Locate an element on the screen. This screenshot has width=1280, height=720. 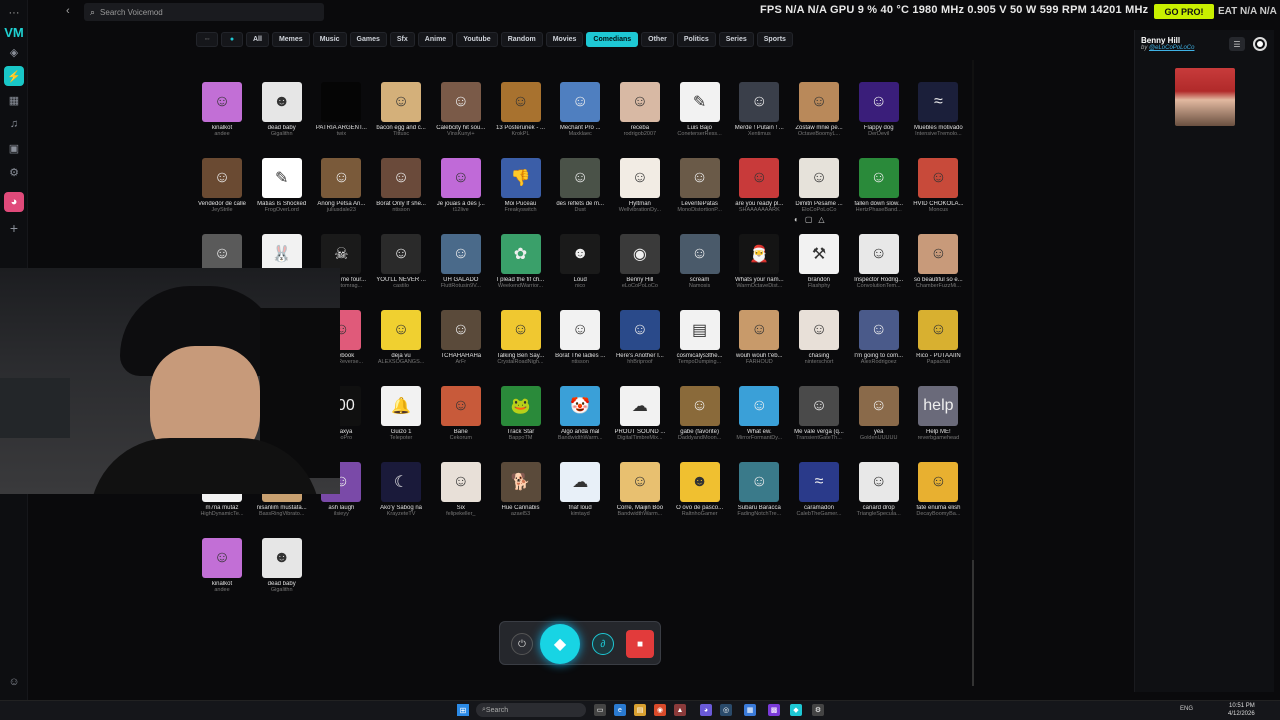
tab-all: All is located at coordinates (257, 39).